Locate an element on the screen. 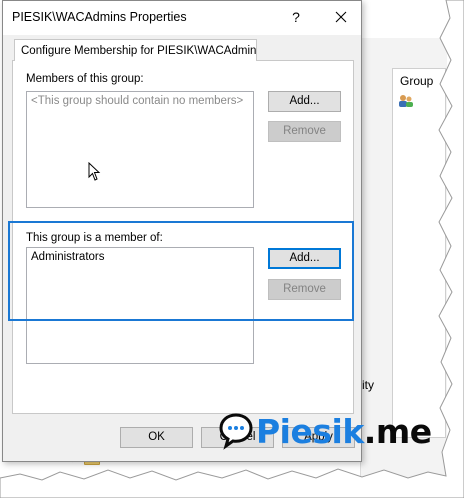 The height and width of the screenshot is (498, 464). background-list-panel is located at coordinates (419, 253).